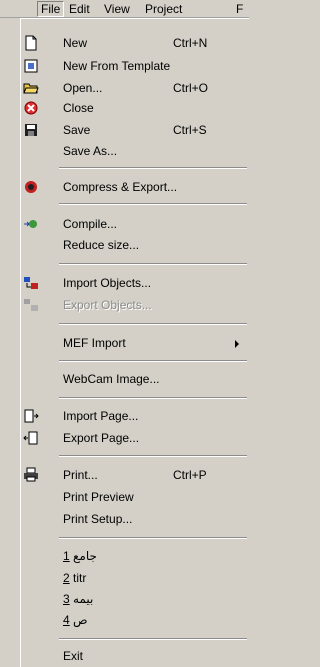  What do you see at coordinates (135, 556) in the screenshot?
I see `recent-file-item: 1 جامع` at bounding box center [135, 556].